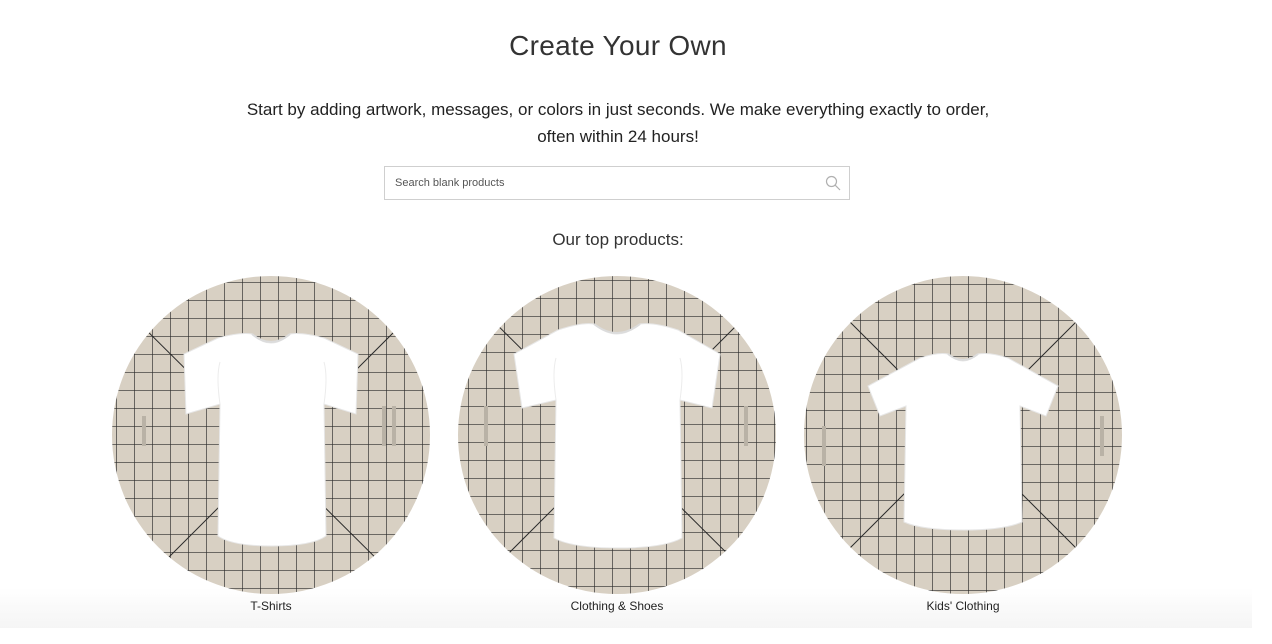 The image size is (1272, 644). Describe the element at coordinates (271, 435) in the screenshot. I see `product-image-tshirts` at that location.